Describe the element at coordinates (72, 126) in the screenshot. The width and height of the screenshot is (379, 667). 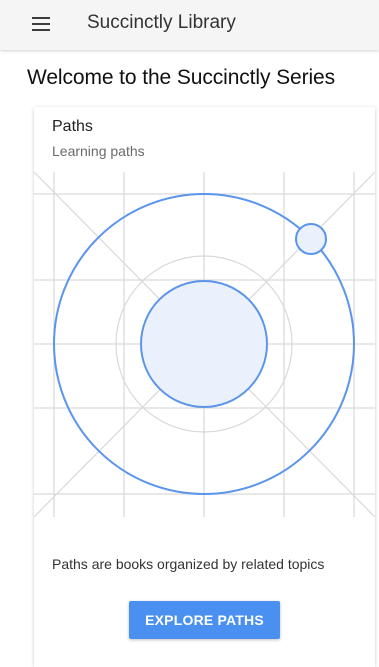
I see `card-title: Paths` at that location.